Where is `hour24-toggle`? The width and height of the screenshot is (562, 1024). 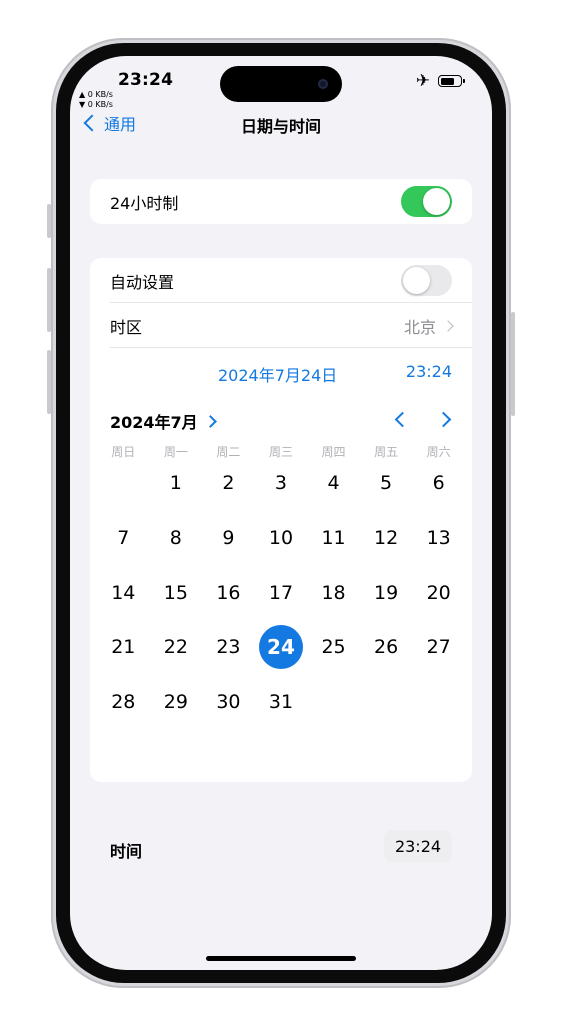
hour24-toggle is located at coordinates (426, 201).